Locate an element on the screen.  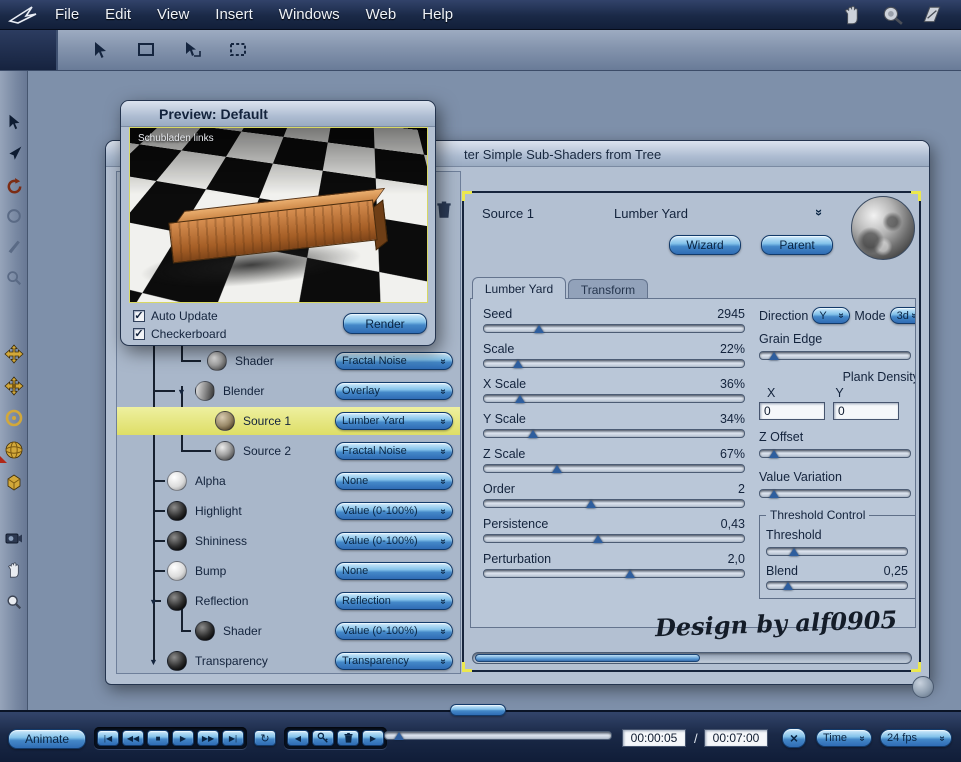
tree-row-shader: Shader Fractal Noise» is located at coordinates (288, 361).